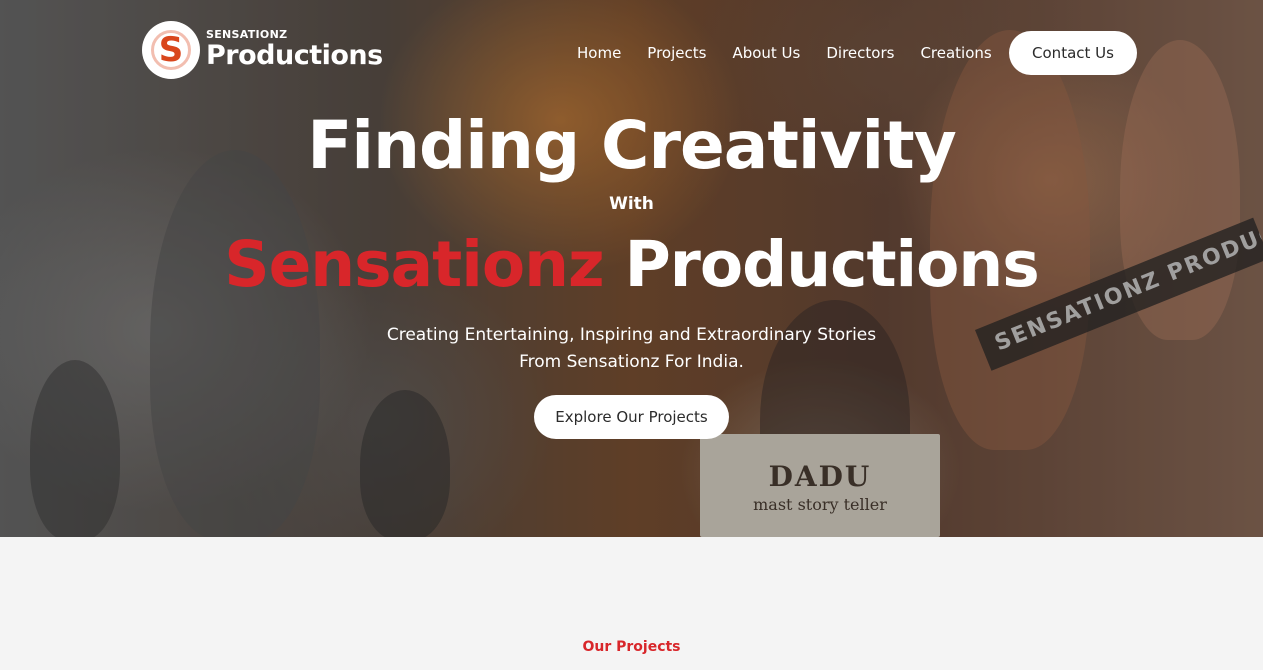  What do you see at coordinates (676, 53) in the screenshot?
I see `nav-item-projects: Projects` at bounding box center [676, 53].